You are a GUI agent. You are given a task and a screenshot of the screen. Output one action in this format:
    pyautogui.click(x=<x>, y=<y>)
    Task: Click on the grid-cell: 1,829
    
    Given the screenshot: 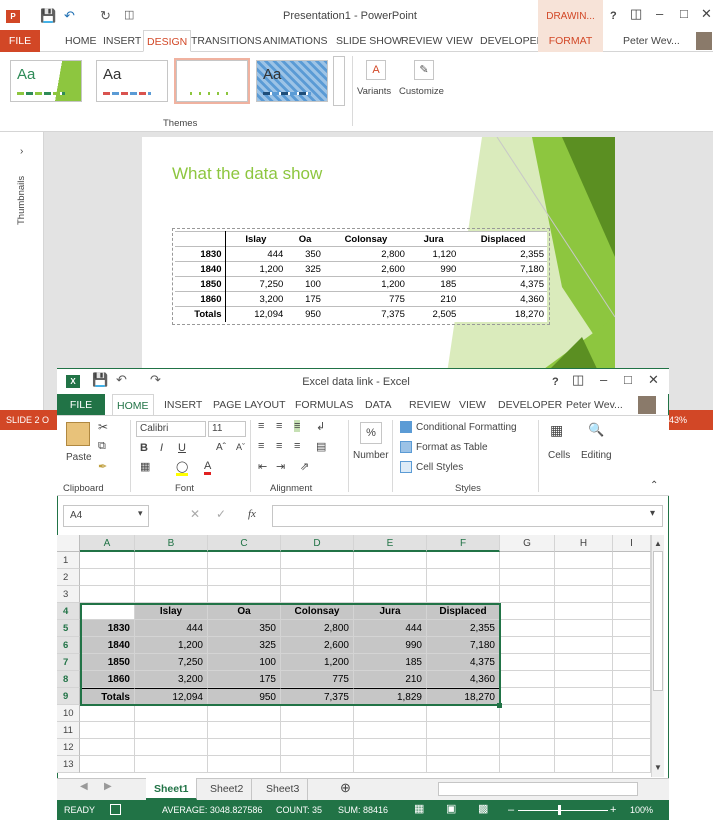 What is the action you would take?
    pyautogui.click(x=390, y=696)
    